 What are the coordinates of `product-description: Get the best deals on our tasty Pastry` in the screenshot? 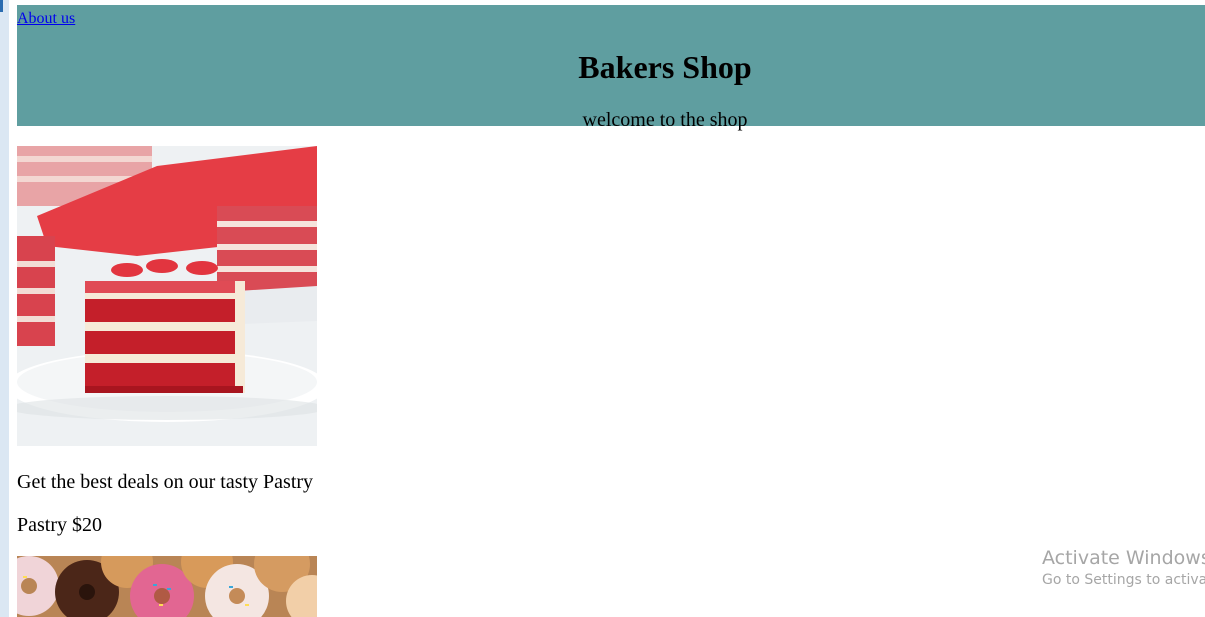 It's located at (165, 482).